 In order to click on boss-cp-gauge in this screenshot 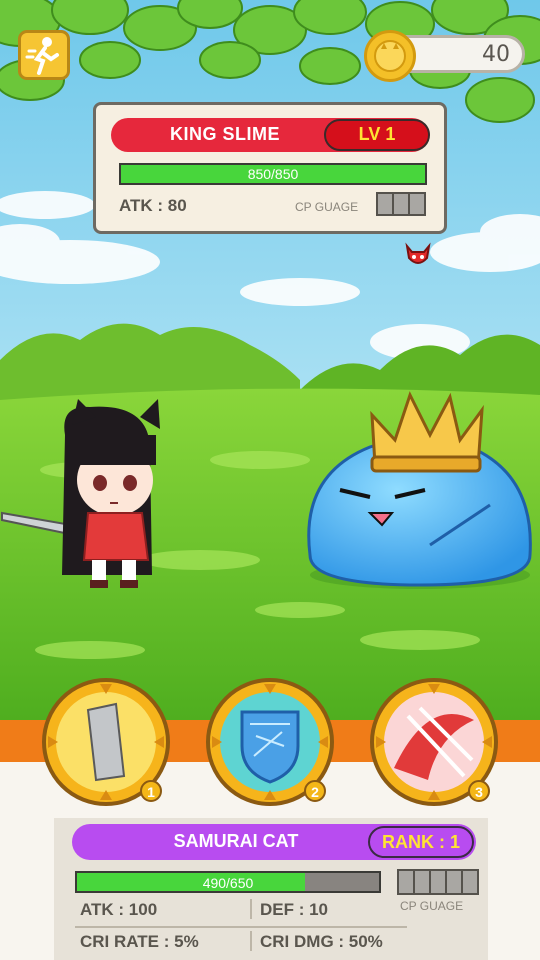, I will do `click(401, 204)`.